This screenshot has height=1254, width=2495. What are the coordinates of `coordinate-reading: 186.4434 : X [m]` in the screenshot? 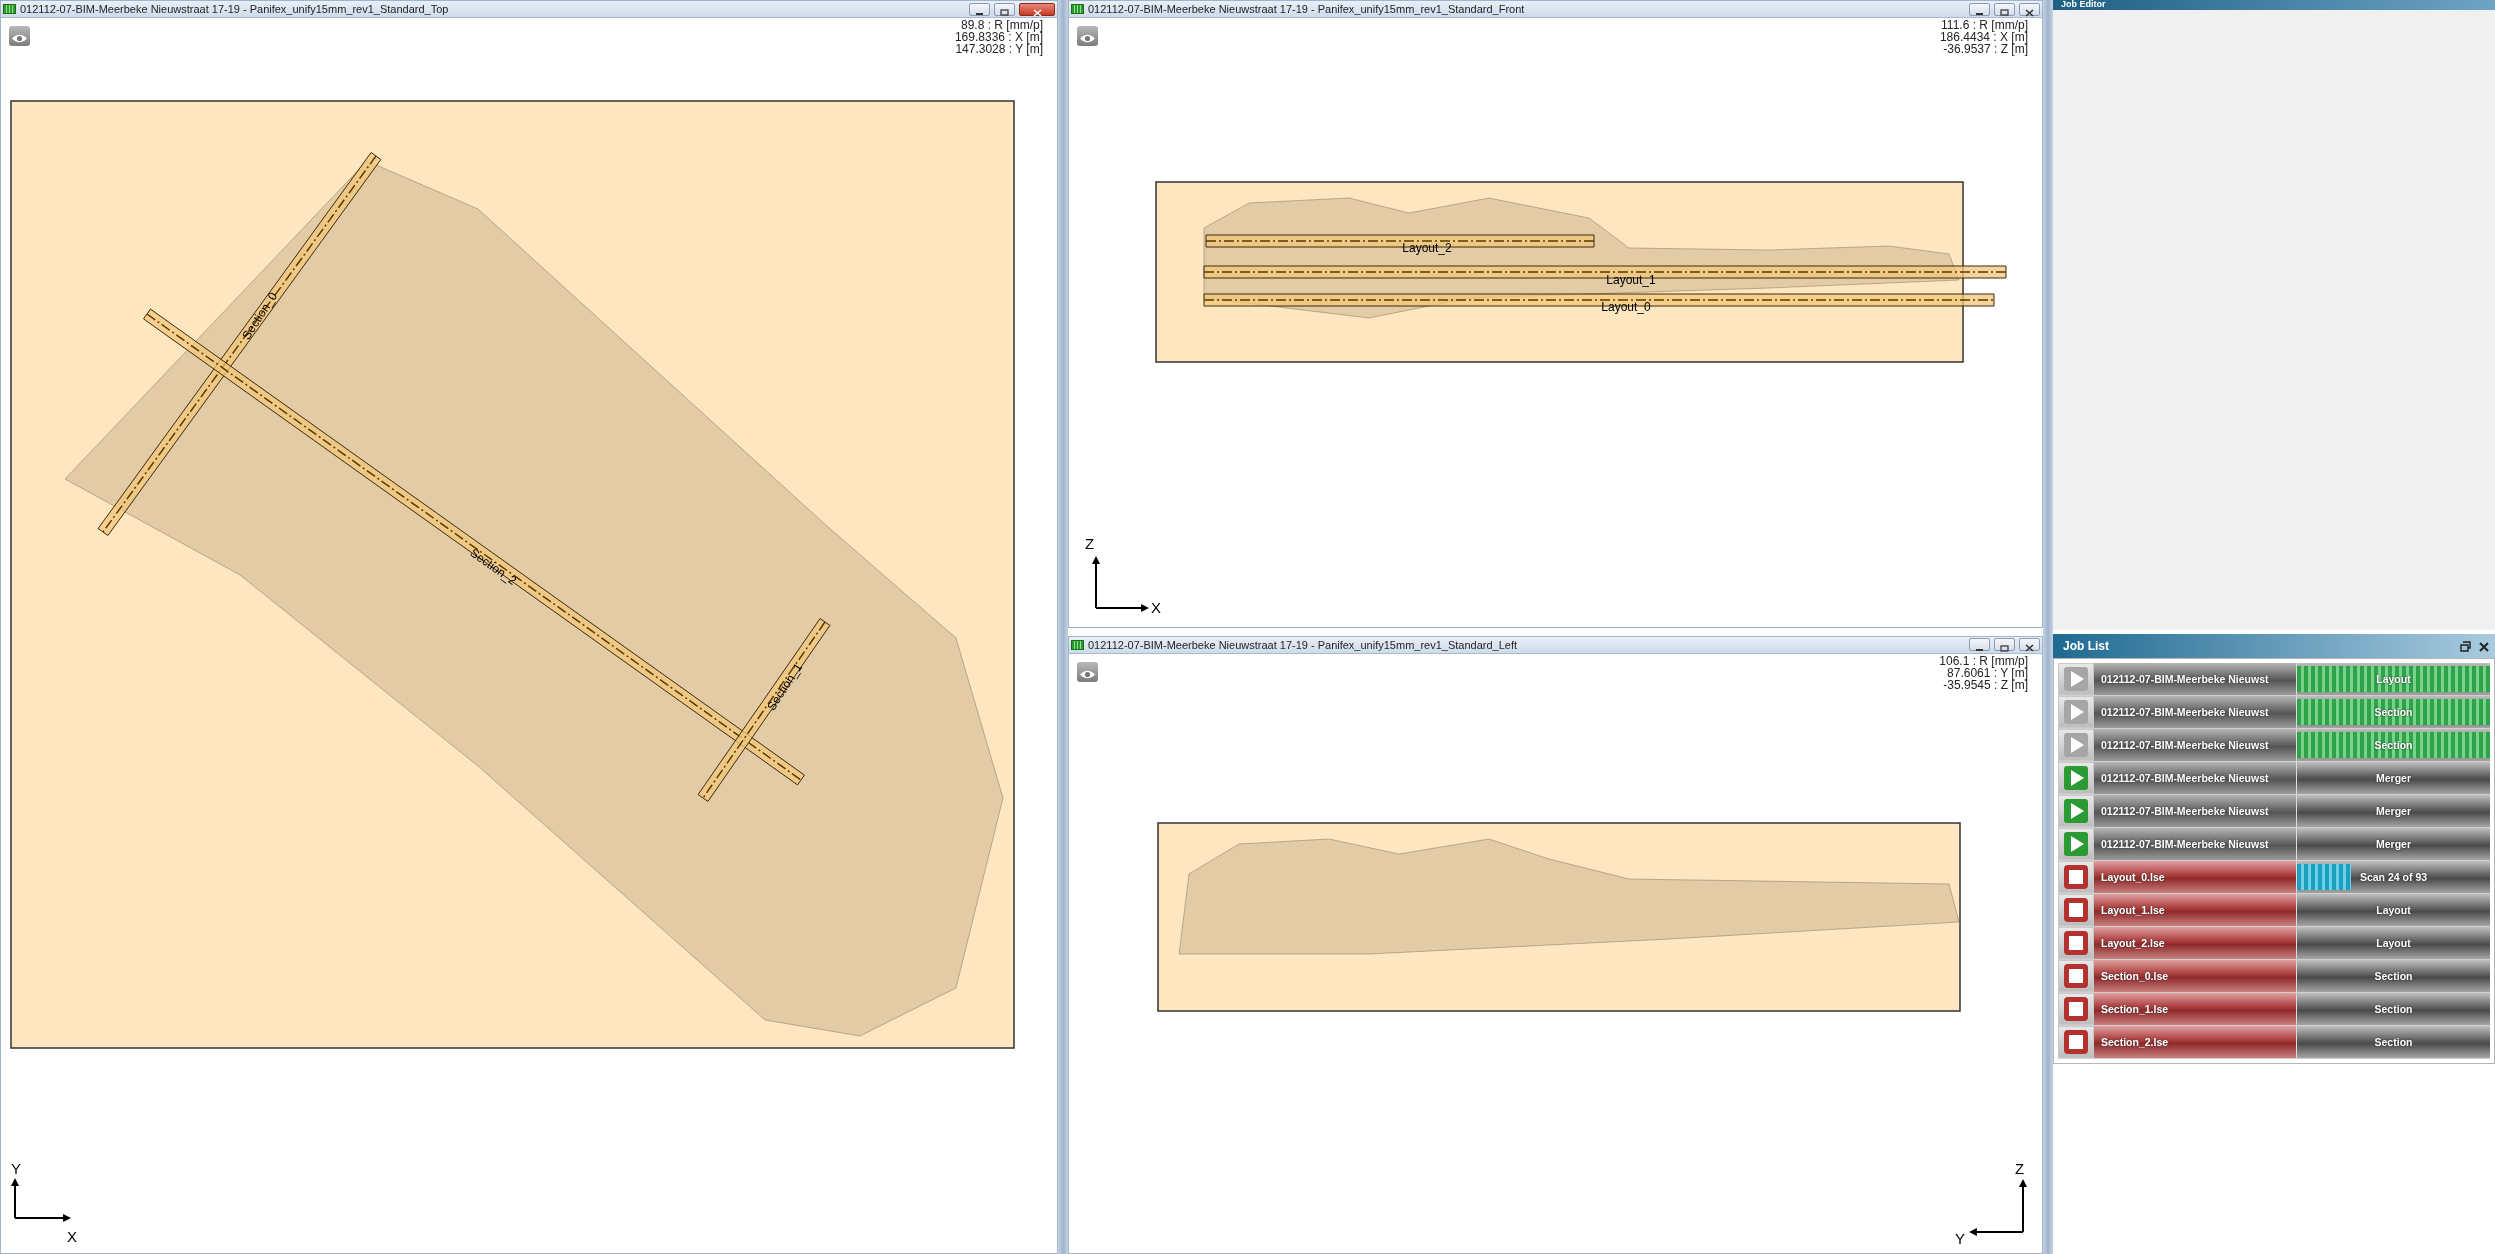 It's located at (1983, 37).